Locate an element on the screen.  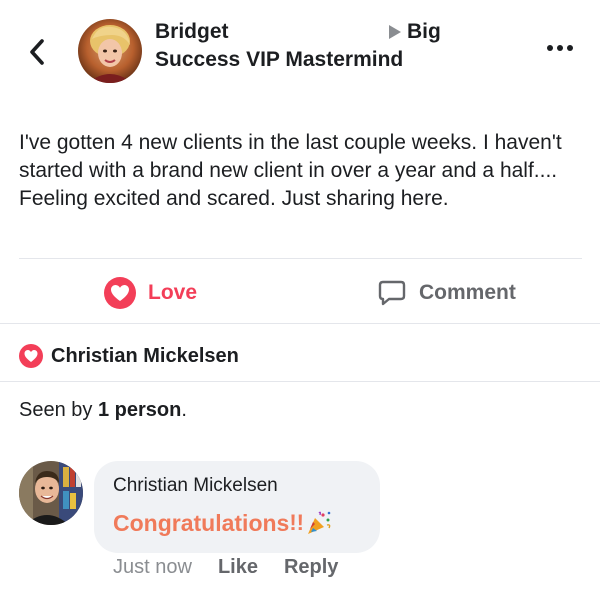
more-options-button is located at coordinates (560, 48).